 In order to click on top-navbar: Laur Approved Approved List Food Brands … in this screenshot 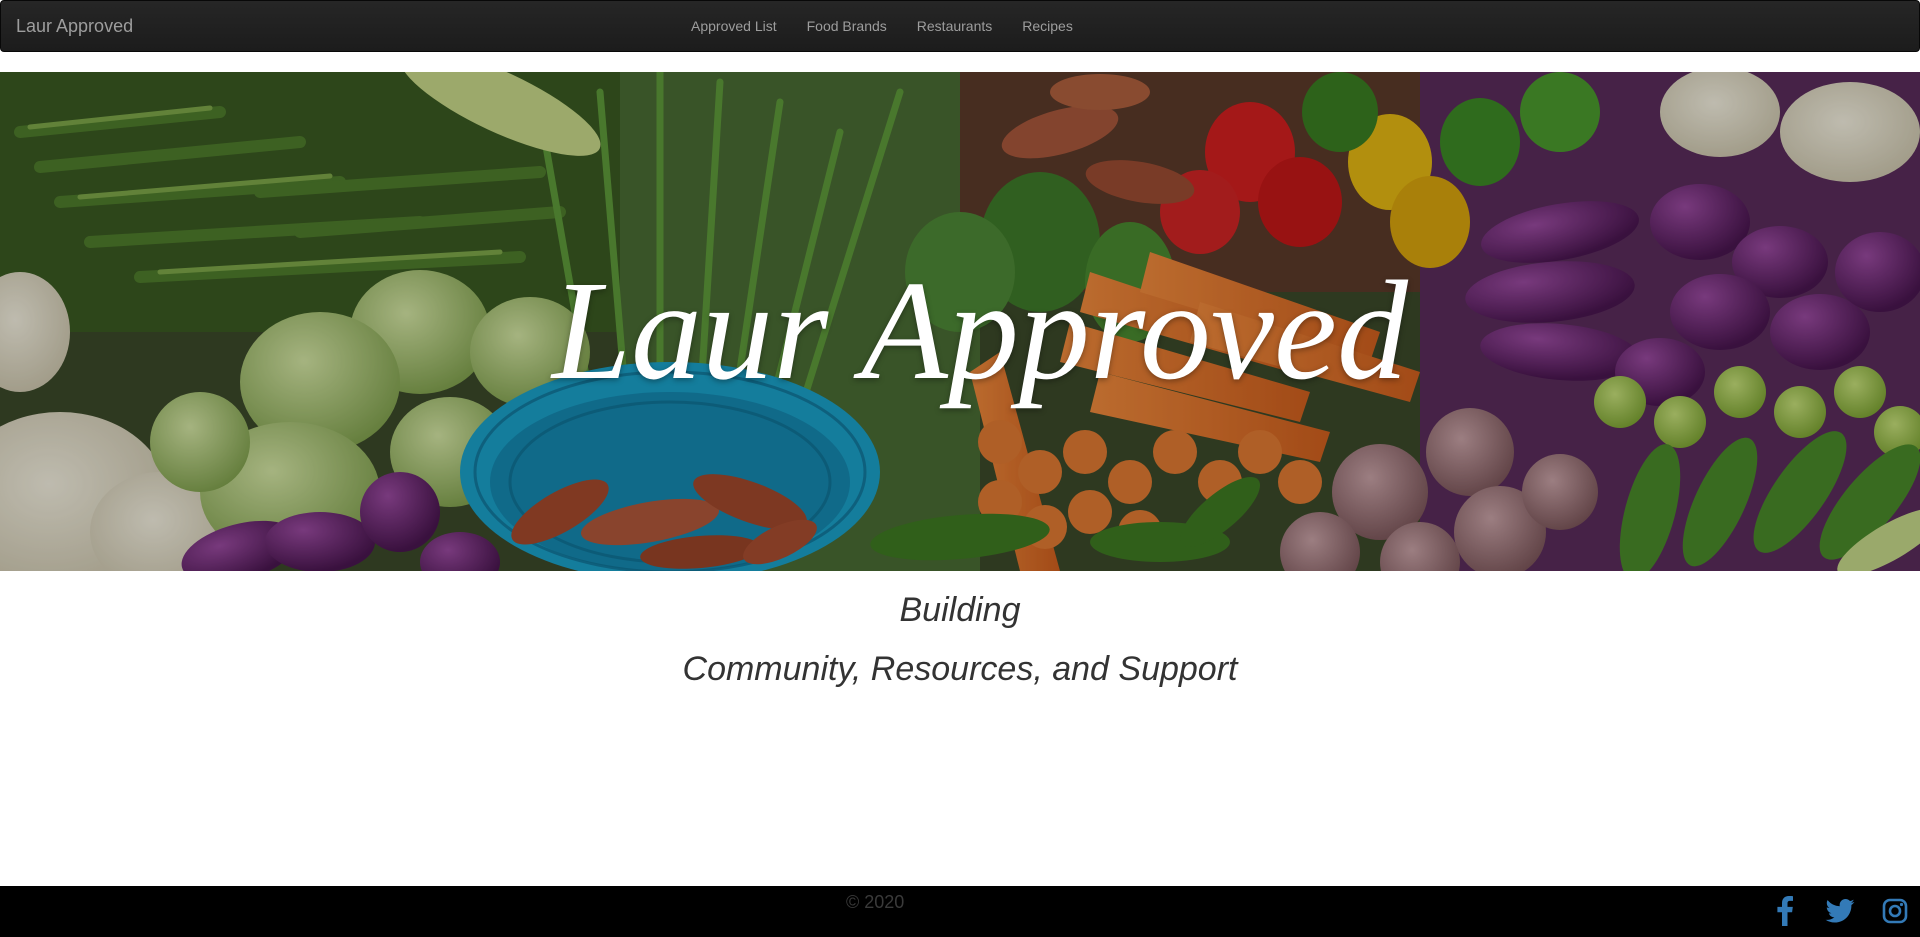, I will do `click(960, 26)`.